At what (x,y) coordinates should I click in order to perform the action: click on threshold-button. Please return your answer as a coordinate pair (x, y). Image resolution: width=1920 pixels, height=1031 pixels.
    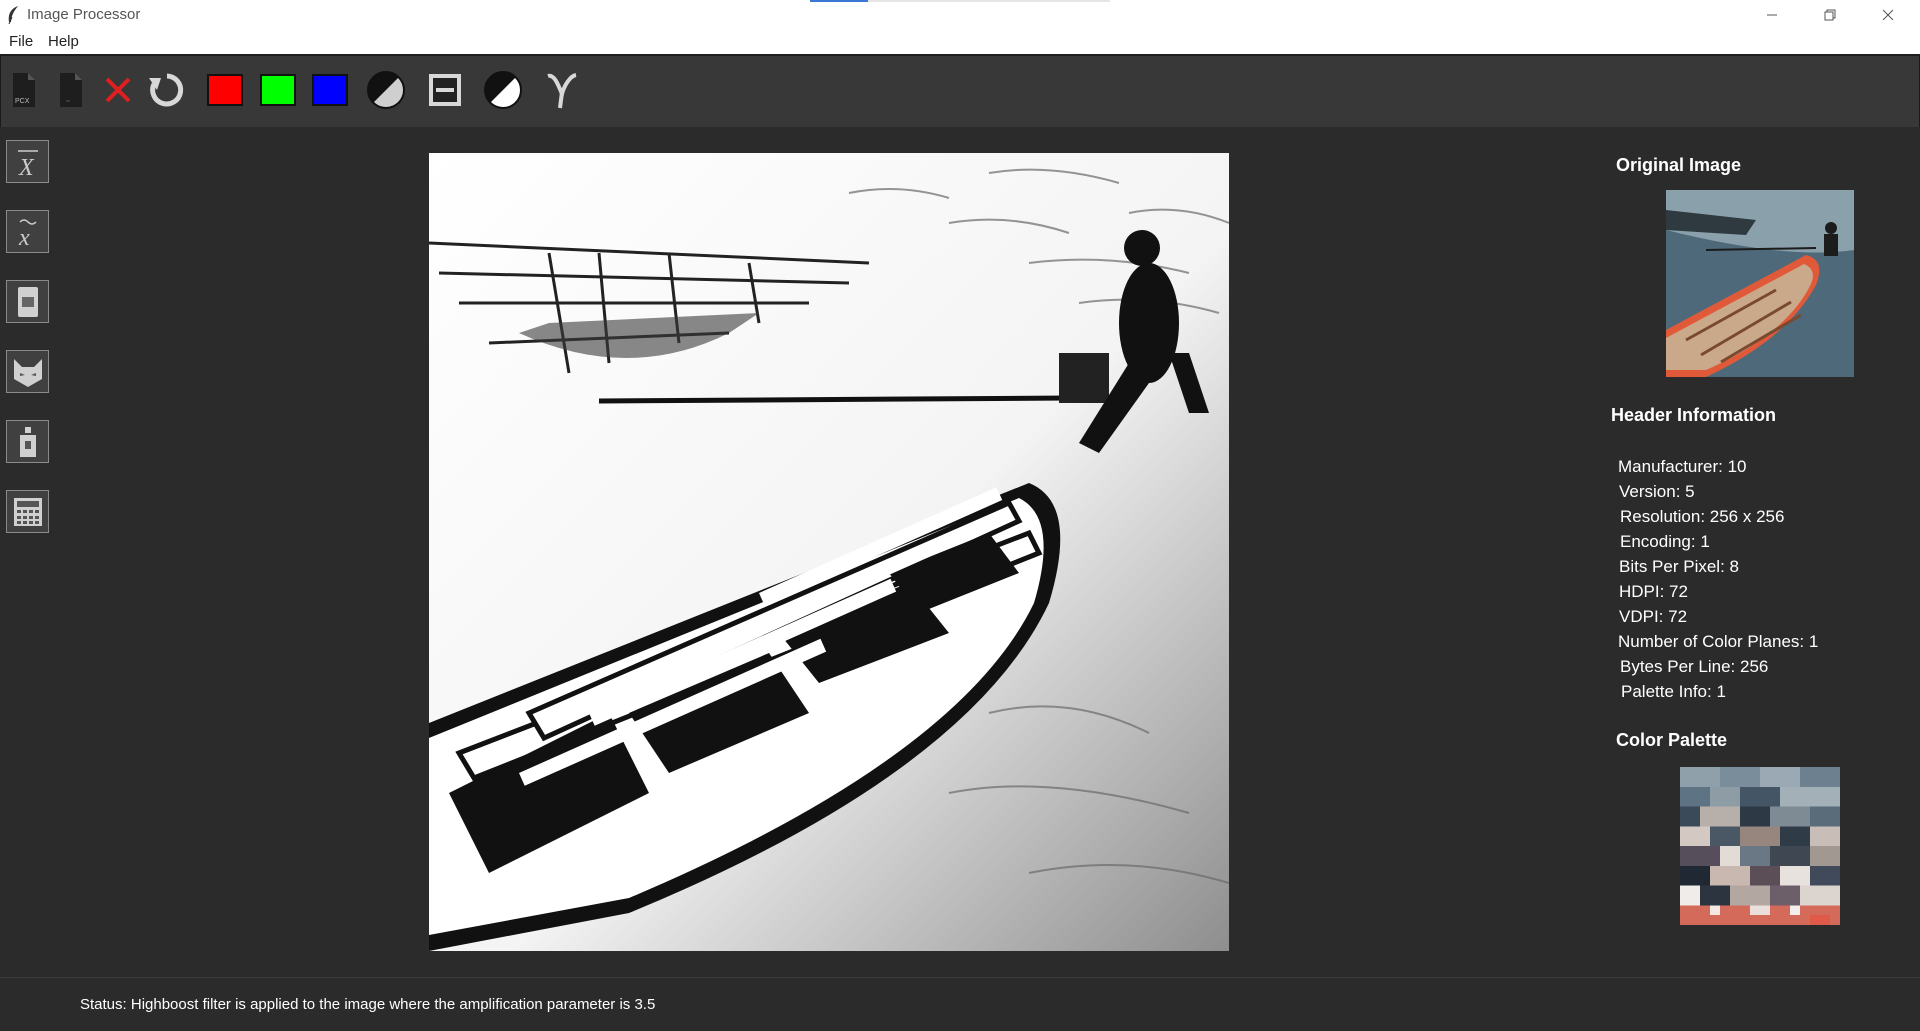
    Looking at the image, I should click on (445, 90).